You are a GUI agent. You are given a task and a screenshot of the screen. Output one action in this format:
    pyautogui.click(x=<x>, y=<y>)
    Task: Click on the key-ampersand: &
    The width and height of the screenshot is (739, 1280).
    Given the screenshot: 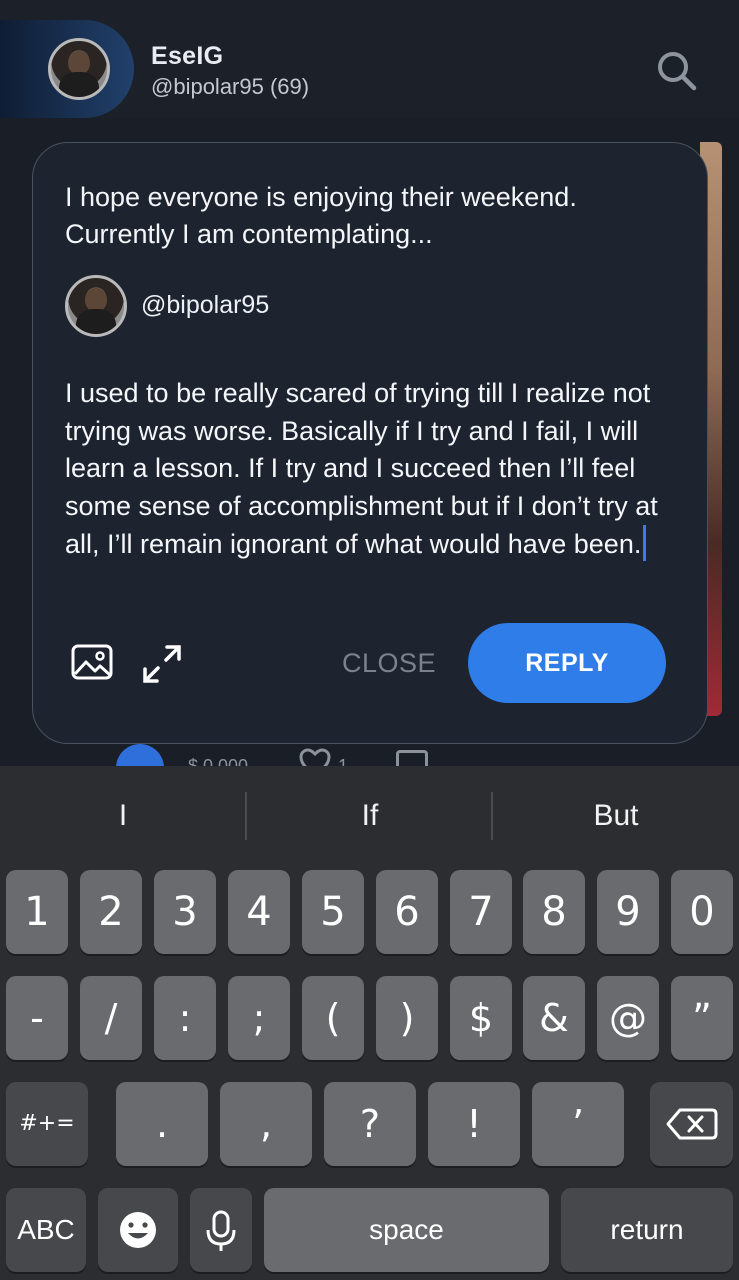 What is the action you would take?
    pyautogui.click(x=554, y=1018)
    